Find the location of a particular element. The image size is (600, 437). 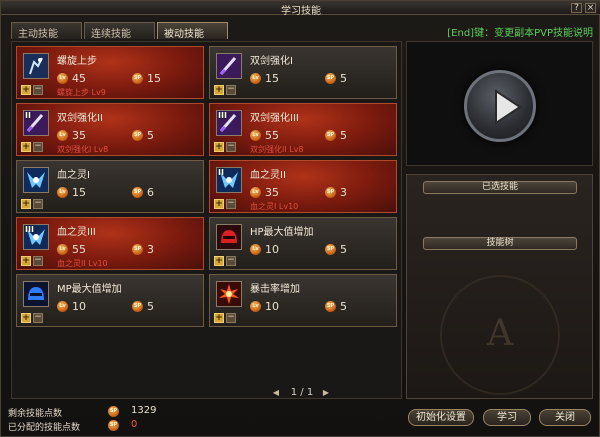

window-title: 学习技能 is located at coordinates (301, 11).